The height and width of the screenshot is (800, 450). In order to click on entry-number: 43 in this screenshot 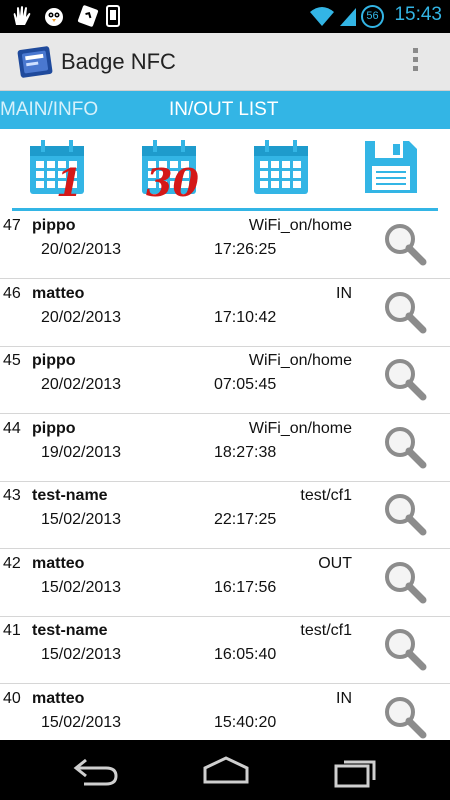, I will do `click(12, 495)`.